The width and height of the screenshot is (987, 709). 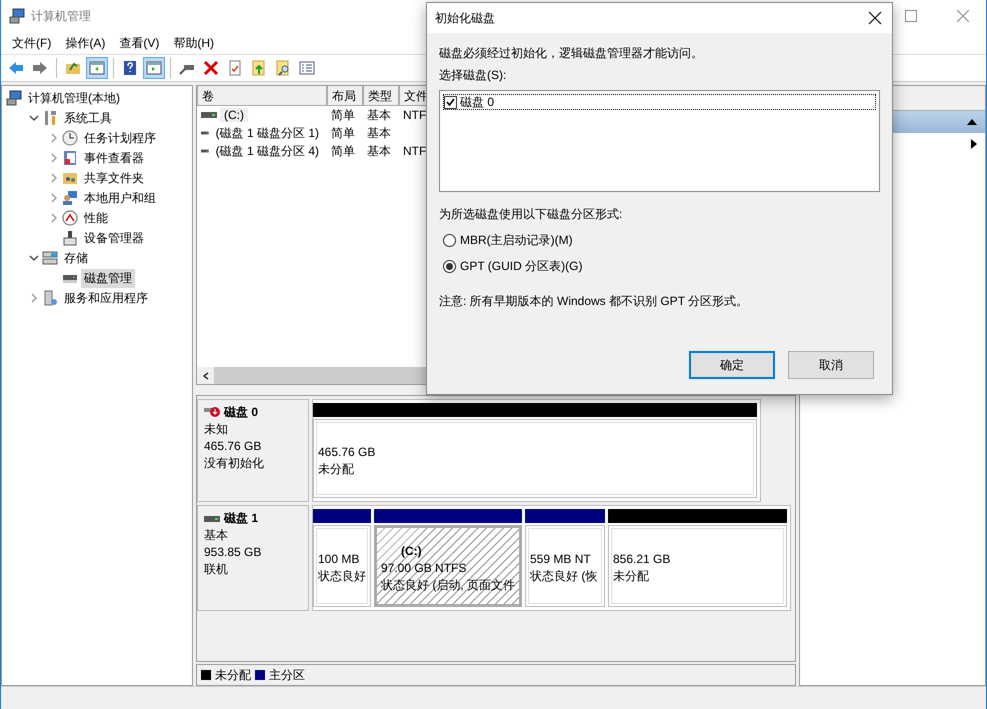 I want to click on search-icon, so click(x=283, y=68).